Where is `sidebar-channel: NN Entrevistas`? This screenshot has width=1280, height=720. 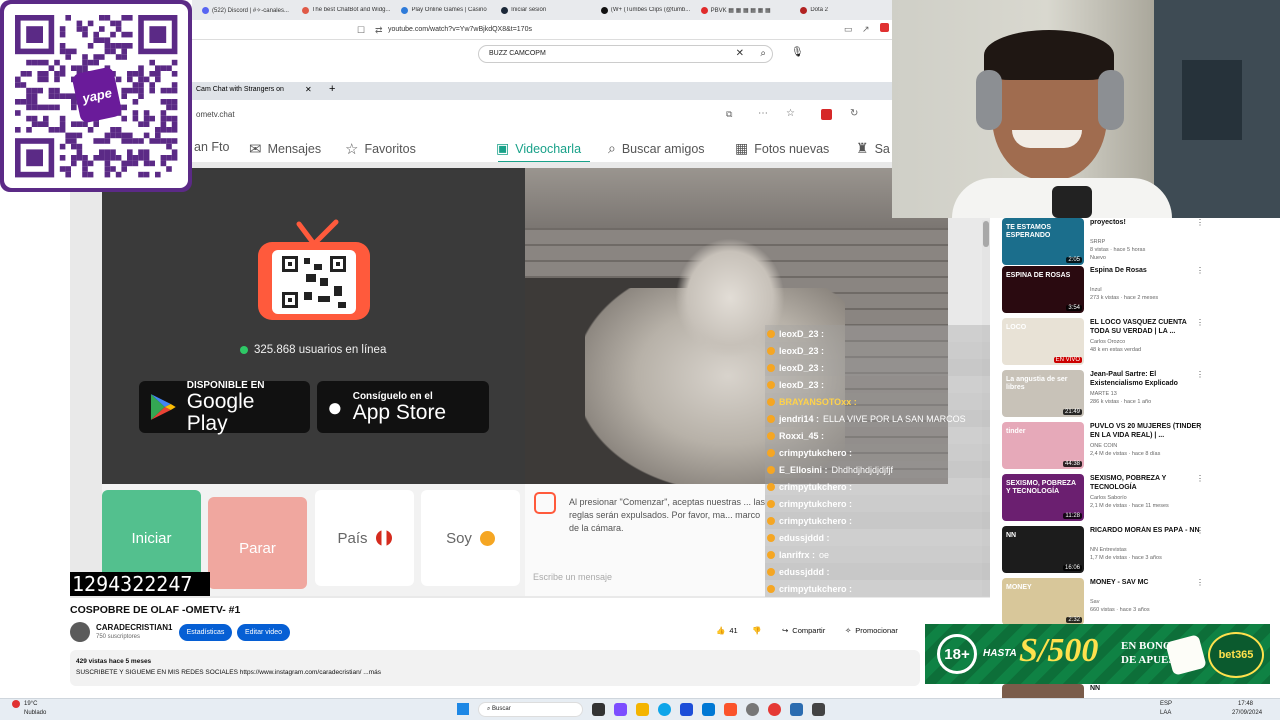 sidebar-channel: NN Entrevistas is located at coordinates (1146, 550).